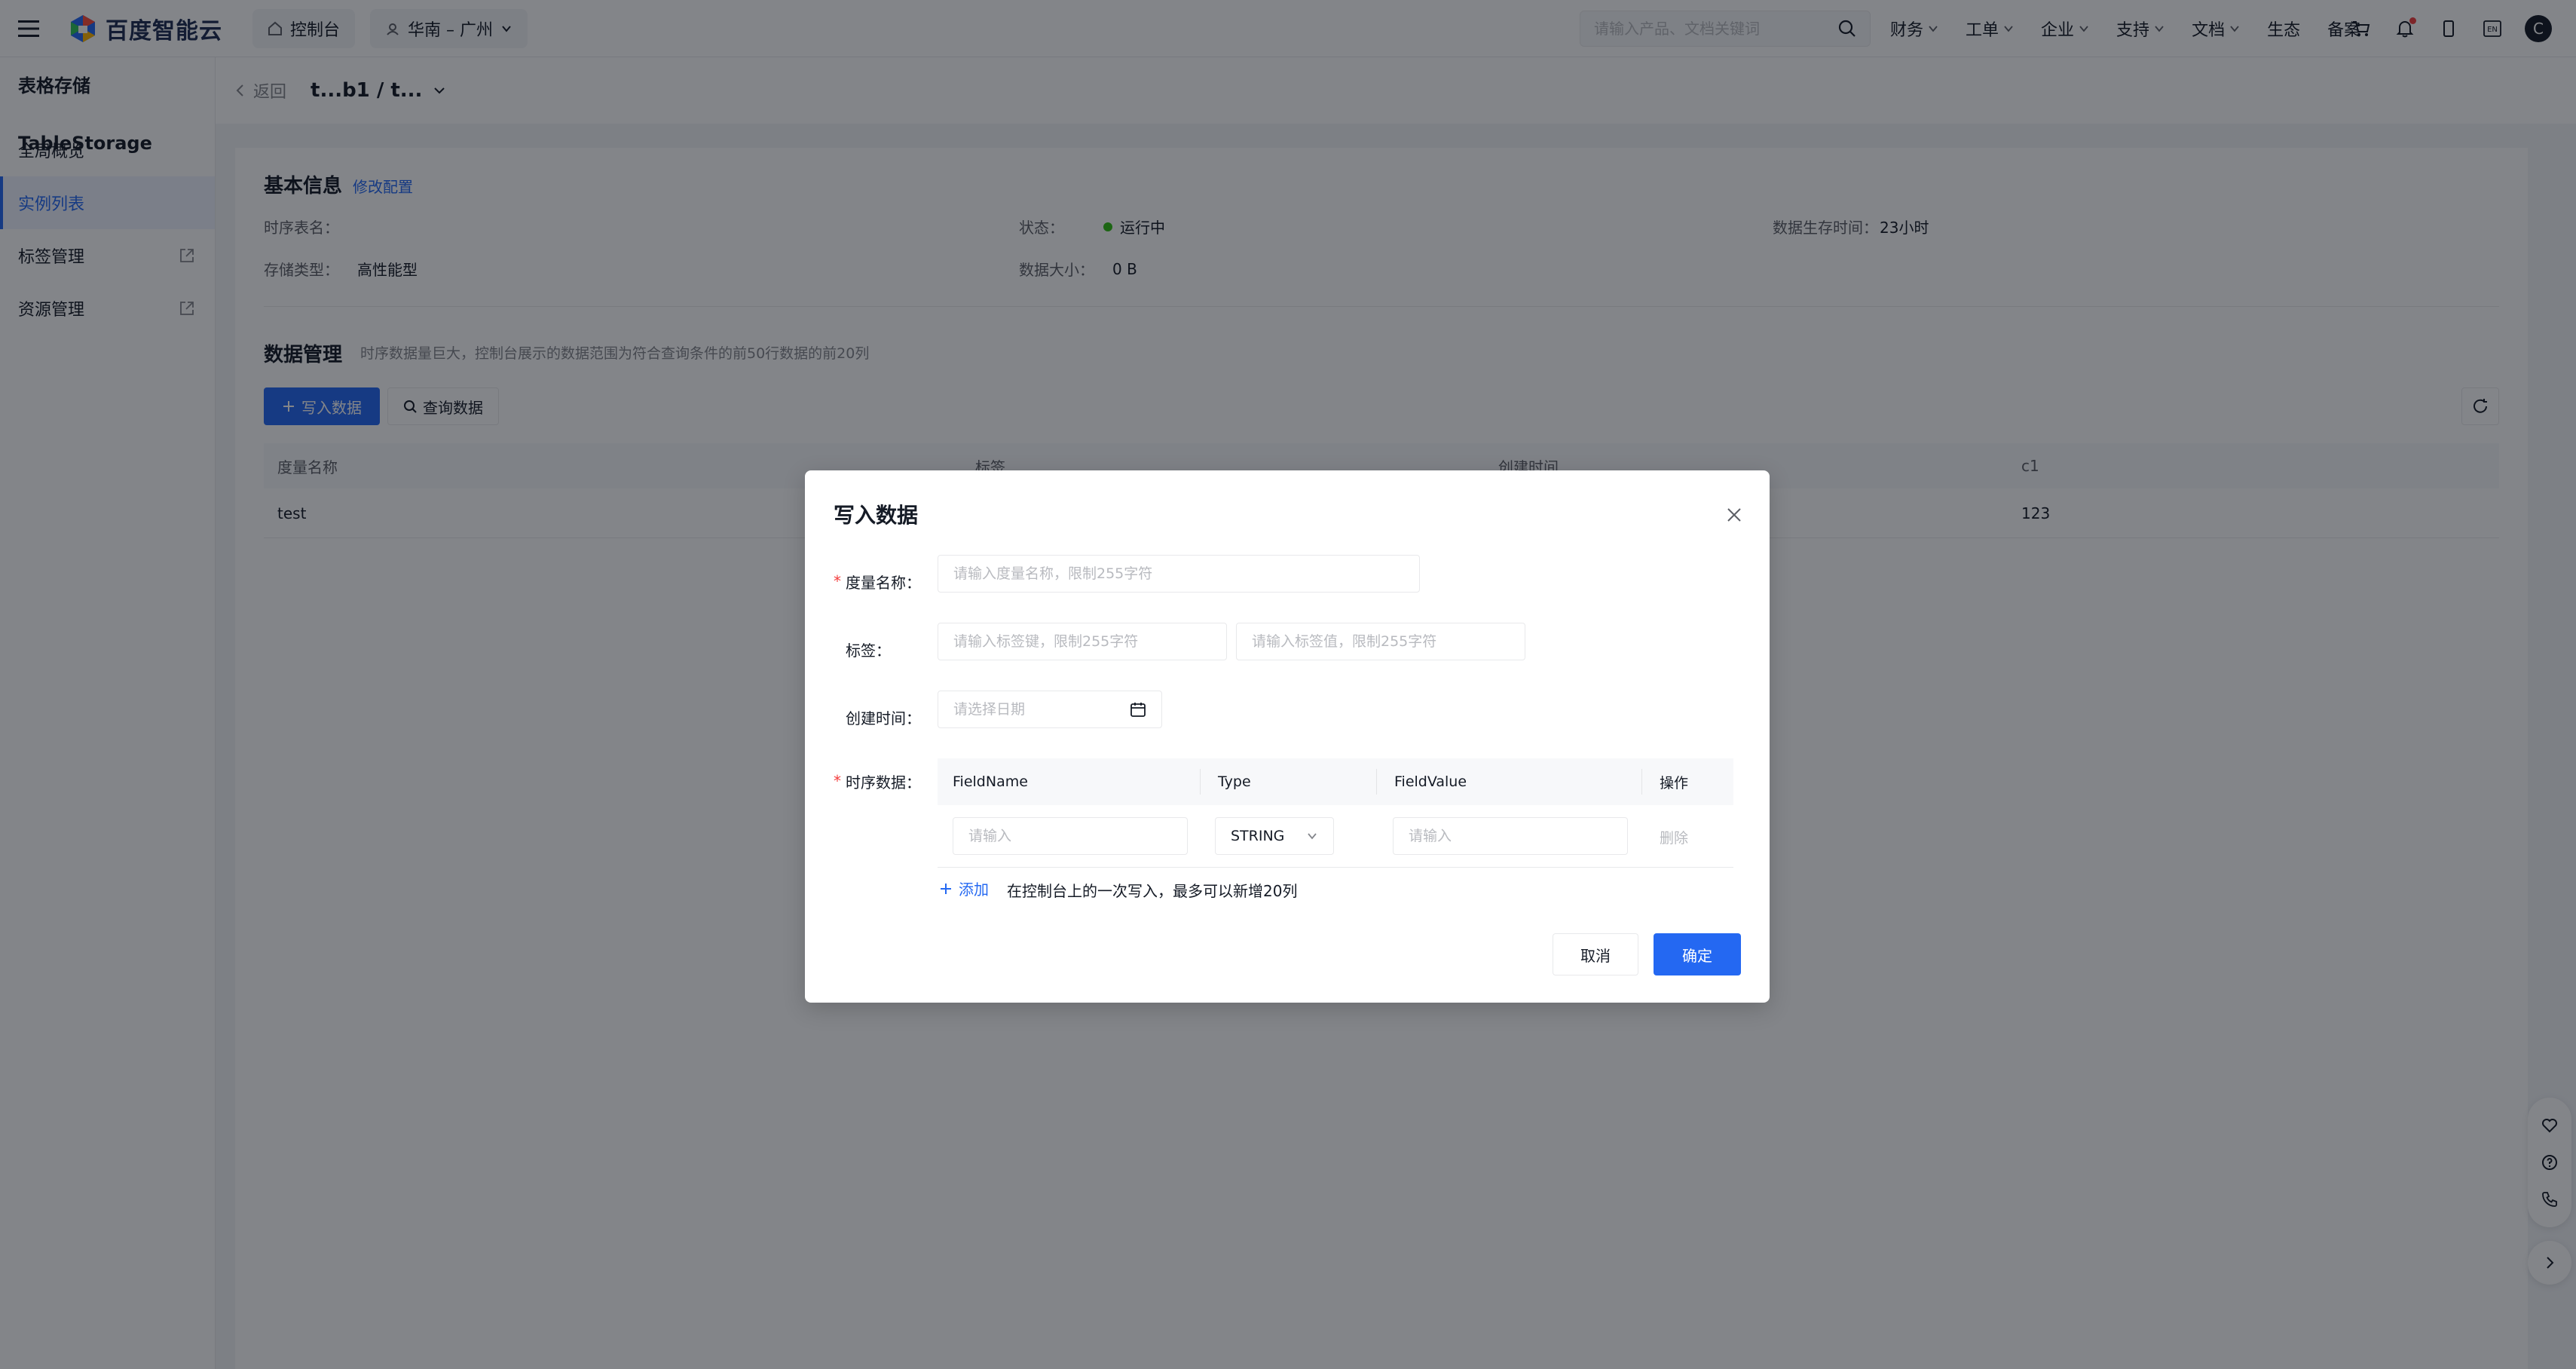 The height and width of the screenshot is (1369, 2576). What do you see at coordinates (876, 515) in the screenshot?
I see `dialog-title: 写入数据` at bounding box center [876, 515].